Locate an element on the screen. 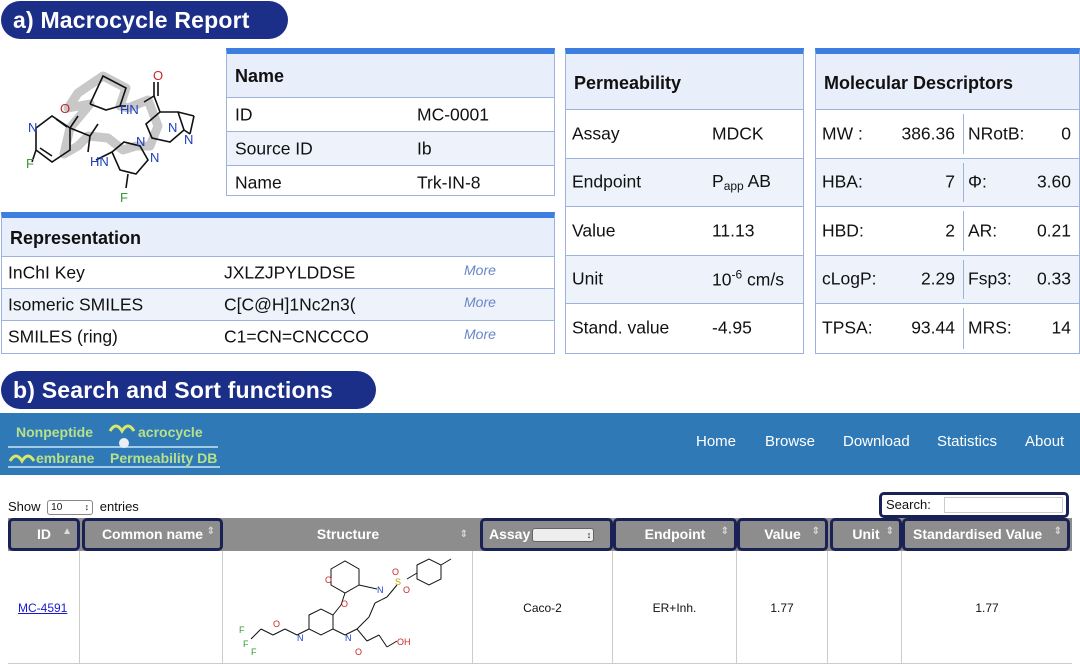 The image size is (1080, 667). perm-row-endpoint: Endpoint Papp AB is located at coordinates (684, 182).